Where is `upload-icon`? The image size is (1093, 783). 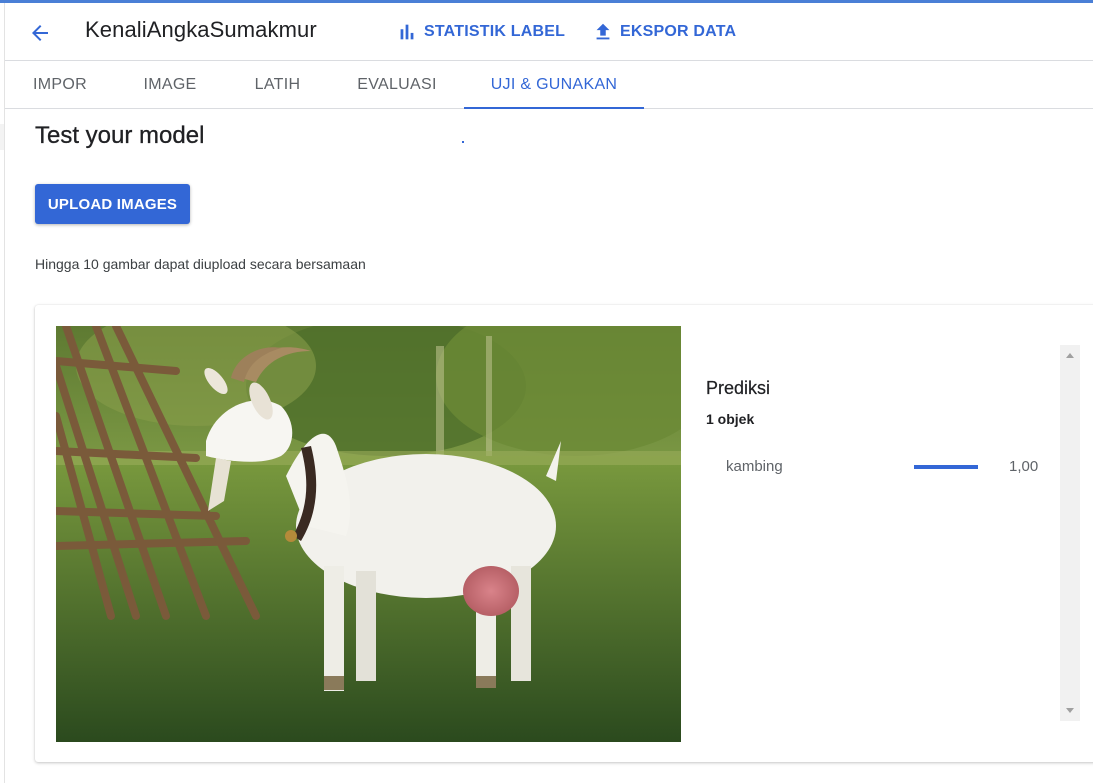 upload-icon is located at coordinates (603, 31).